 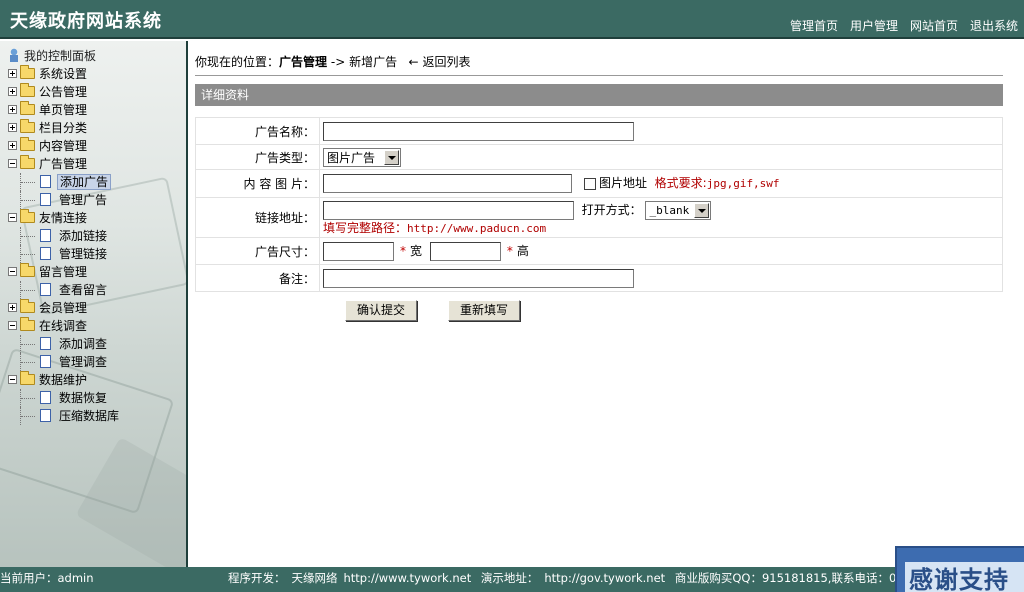 I want to click on sidebar-group-label: 友情连接, so click(x=63, y=218).